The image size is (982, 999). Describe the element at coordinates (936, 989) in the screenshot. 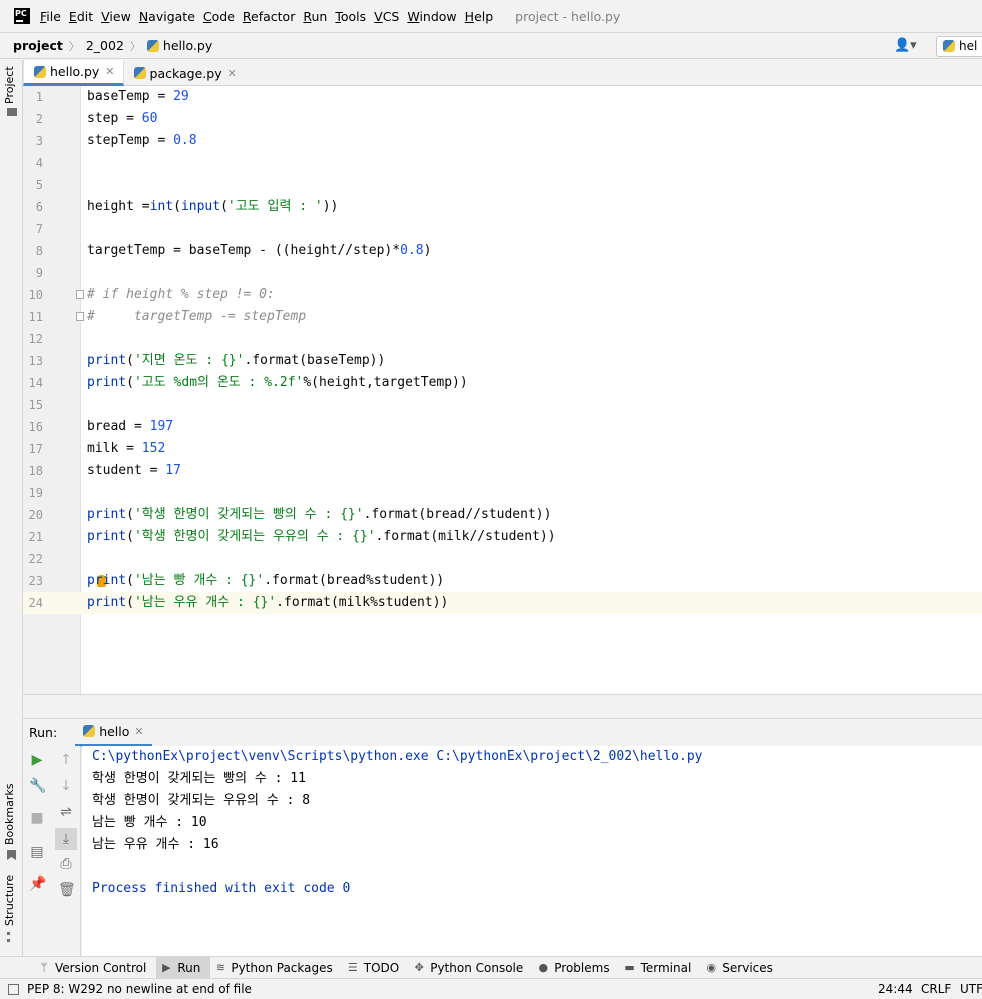

I see `line-separator: CRLF` at that location.